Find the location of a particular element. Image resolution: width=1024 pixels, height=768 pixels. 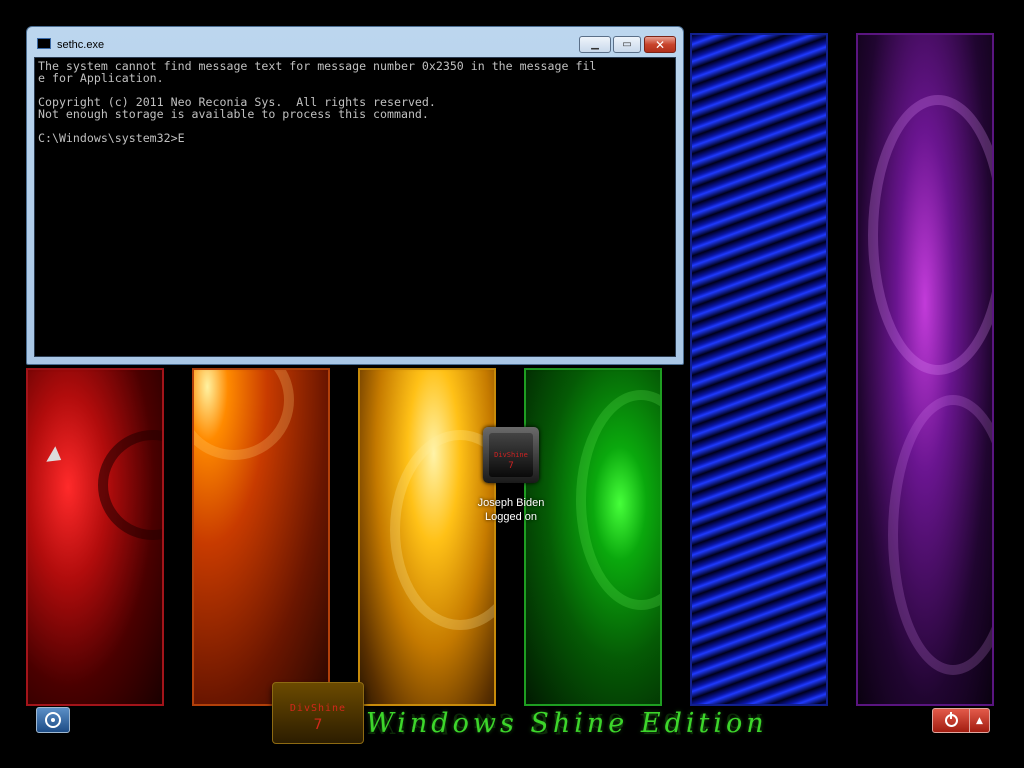

ease-of-access-icon is located at coordinates (53, 720).